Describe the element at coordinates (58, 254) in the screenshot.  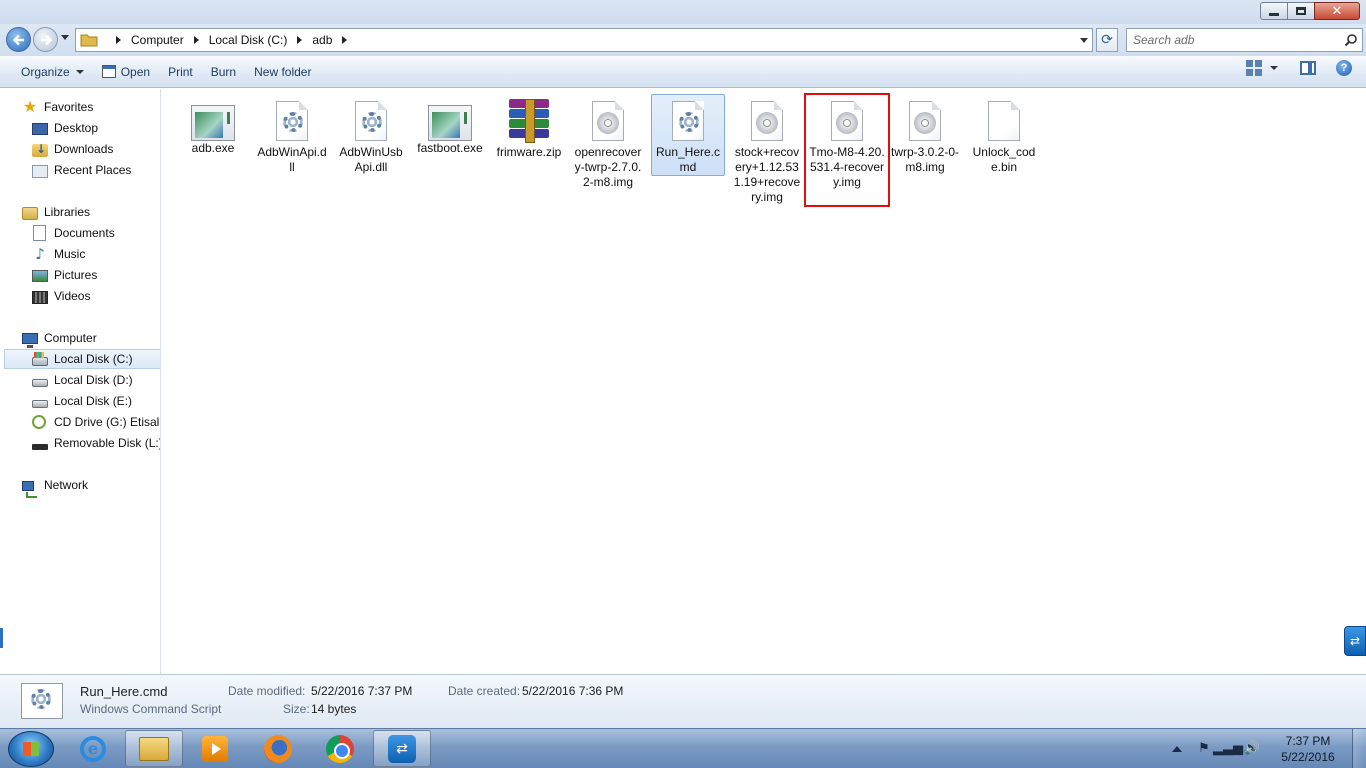
I see `nav-music: ♪ Music` at that location.